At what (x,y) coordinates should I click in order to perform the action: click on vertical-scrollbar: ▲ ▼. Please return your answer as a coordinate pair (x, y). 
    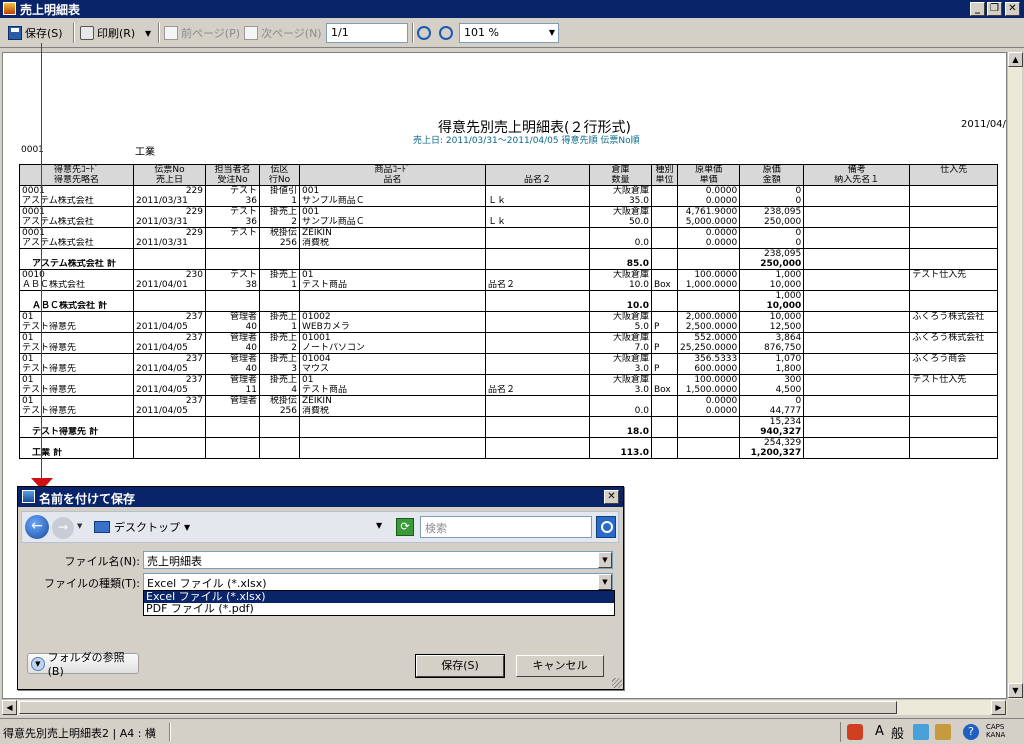
    Looking at the image, I should click on (1015, 375).